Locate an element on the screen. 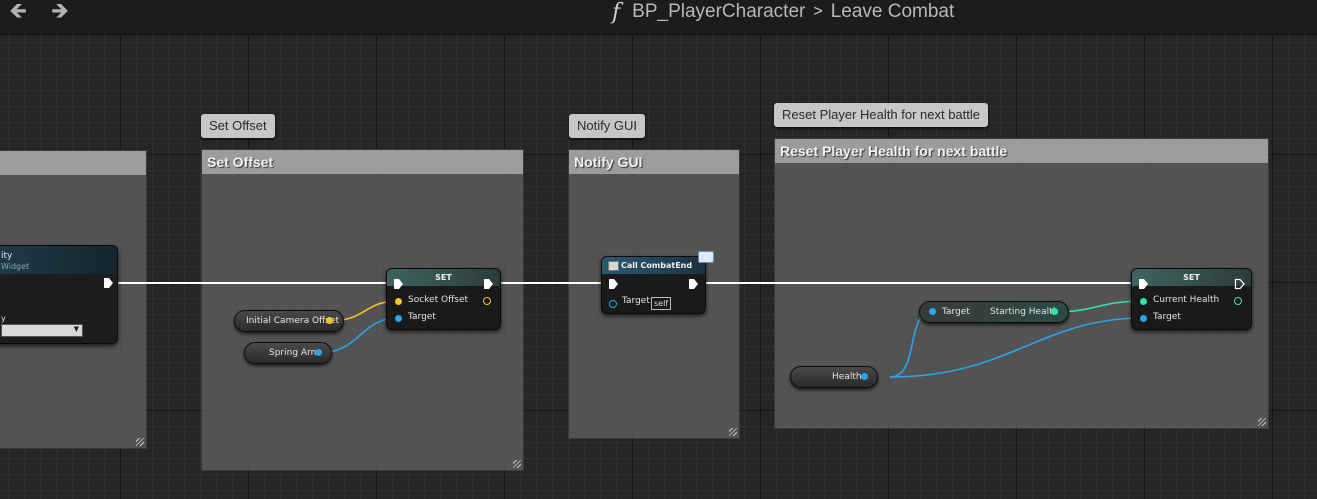 The height and width of the screenshot is (499, 1317). get-spring-arm-node: Spring Arm is located at coordinates (288, 353).